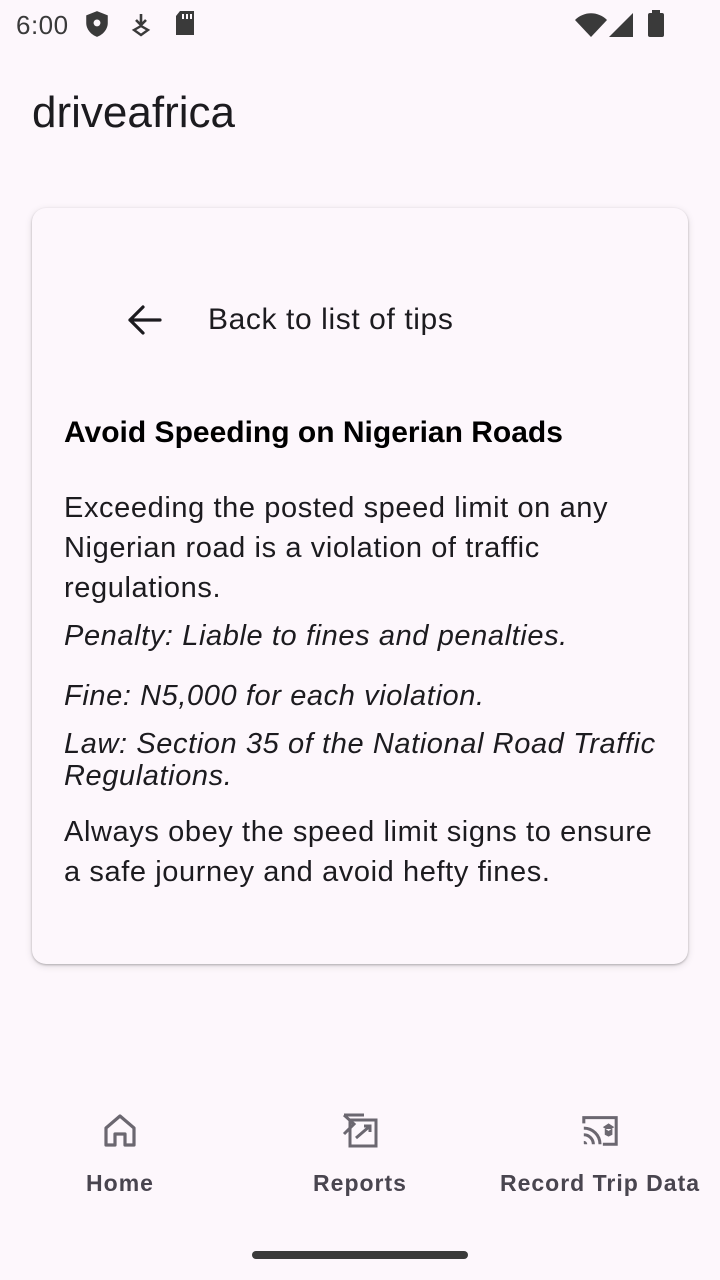 This screenshot has height=1280, width=720. What do you see at coordinates (120, 1130) in the screenshot?
I see `home-icon` at bounding box center [120, 1130].